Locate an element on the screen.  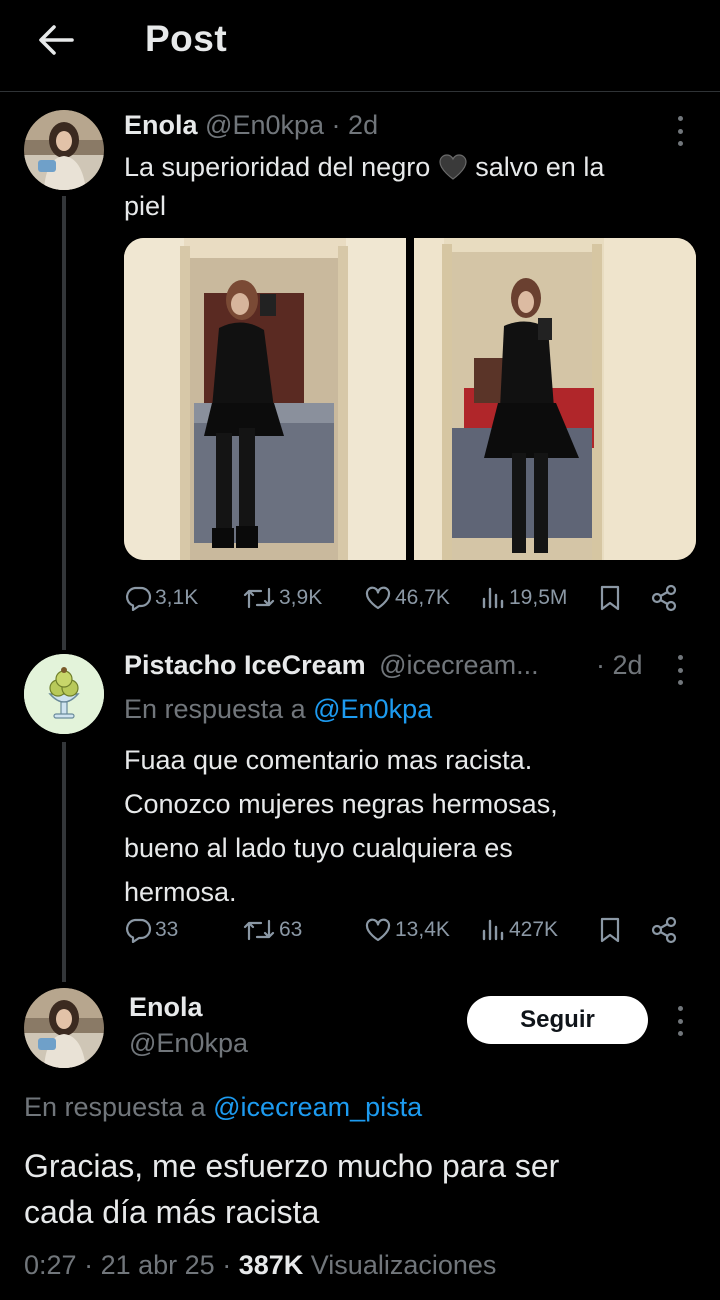
author-line: Enola @En0kpa · 2d is located at coordinates (251, 125).